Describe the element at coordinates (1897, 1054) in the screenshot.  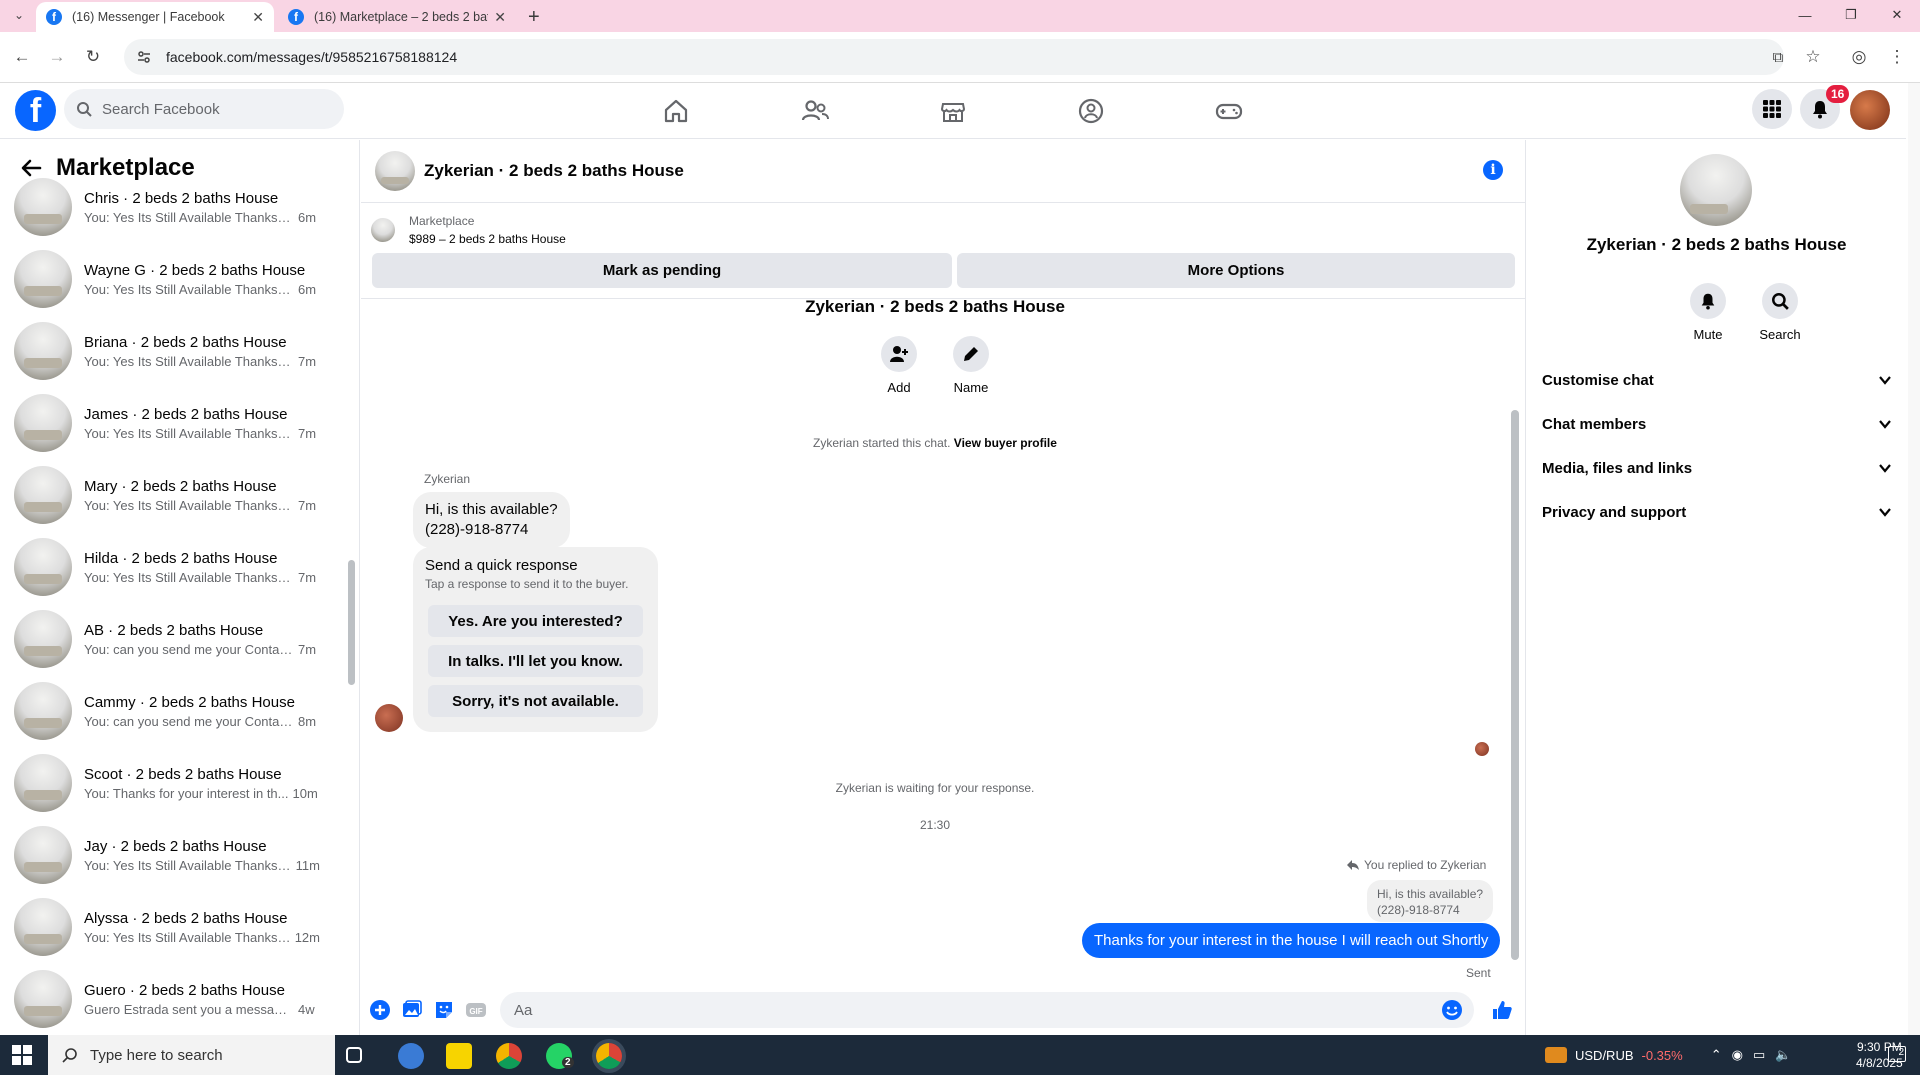
I see `notification-center-icon: 2` at that location.